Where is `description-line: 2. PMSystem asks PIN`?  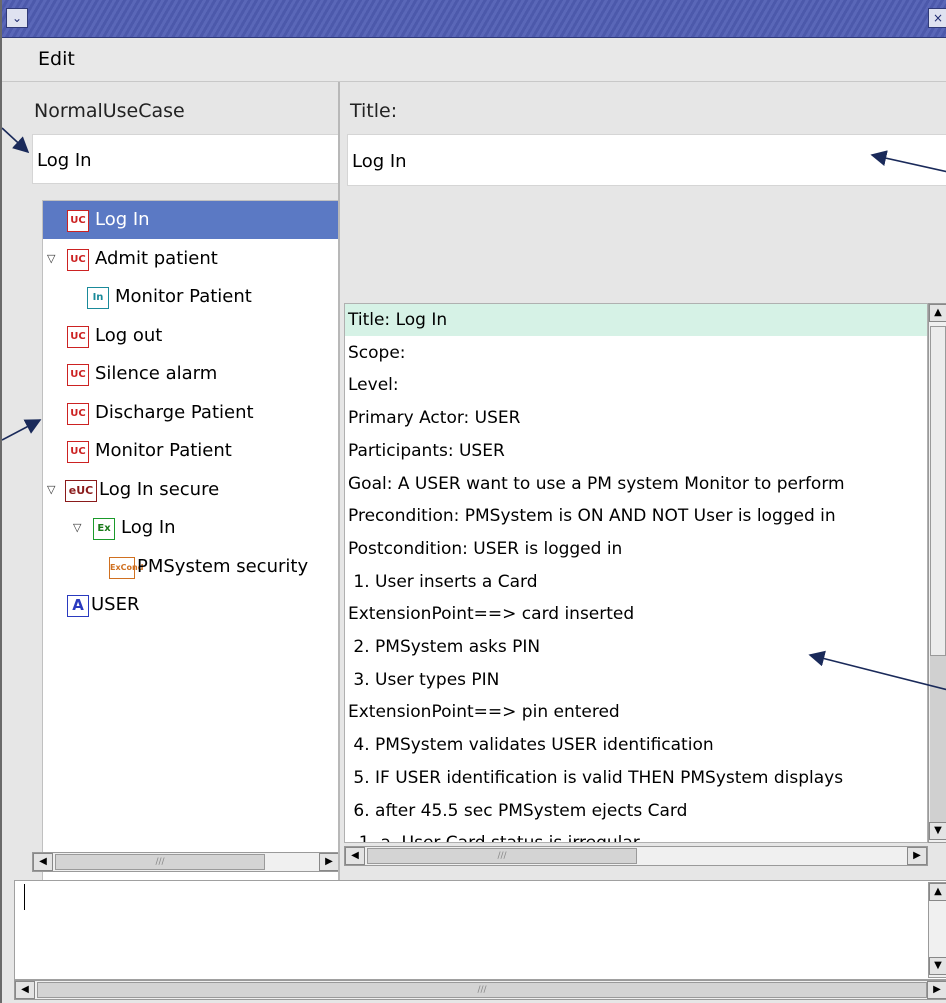
description-line: 2. PMSystem asks PIN is located at coordinates (444, 647).